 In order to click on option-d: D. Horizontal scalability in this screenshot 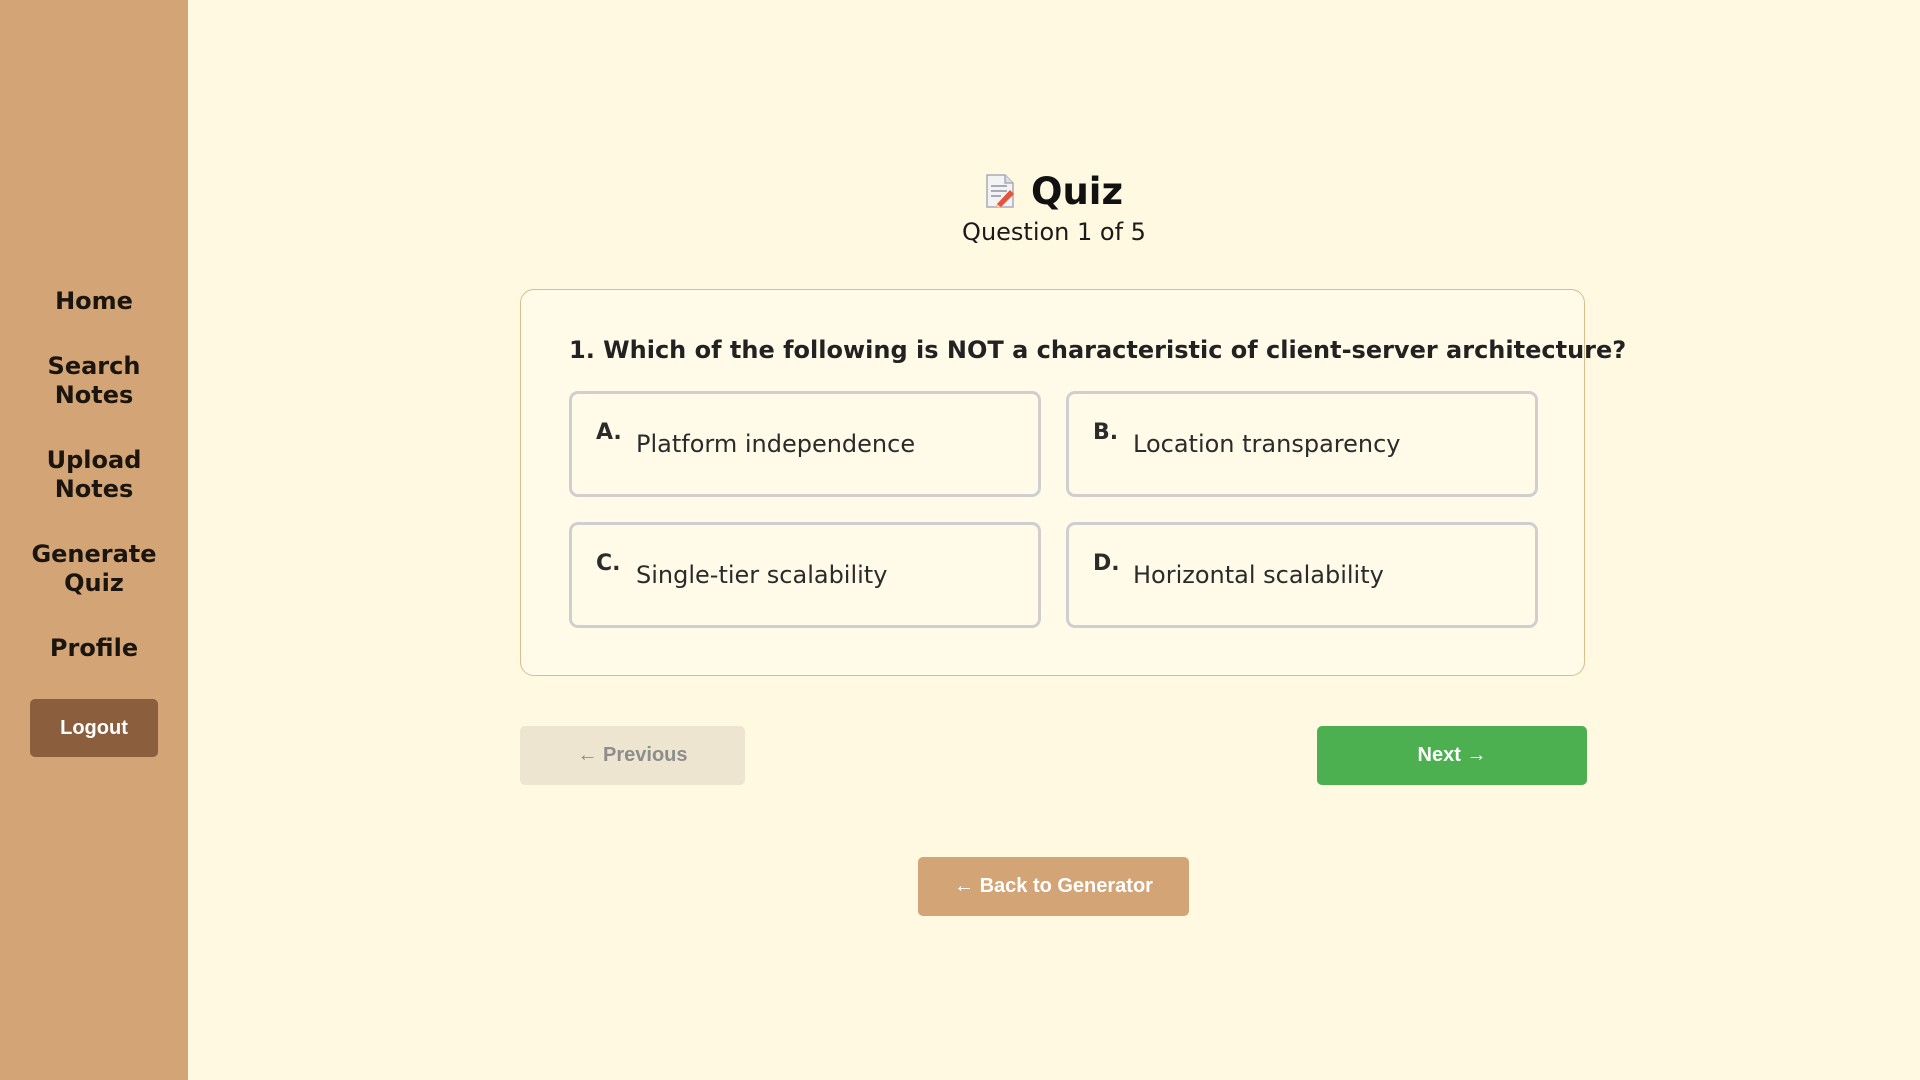, I will do `click(1302, 575)`.